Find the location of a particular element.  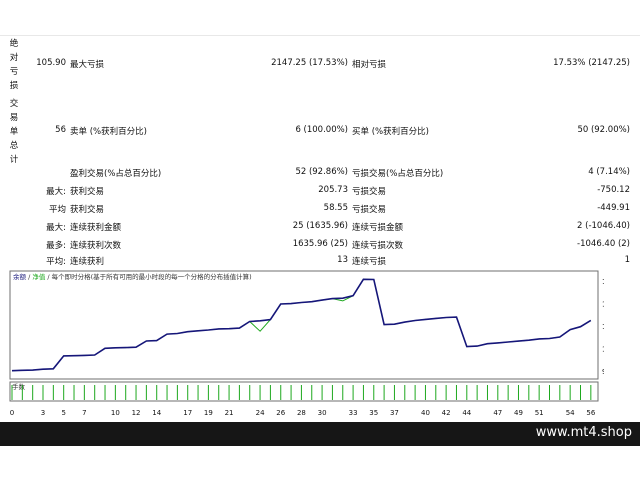

long-positions-label: 买单 (%获利百分比) is located at coordinates (390, 132).